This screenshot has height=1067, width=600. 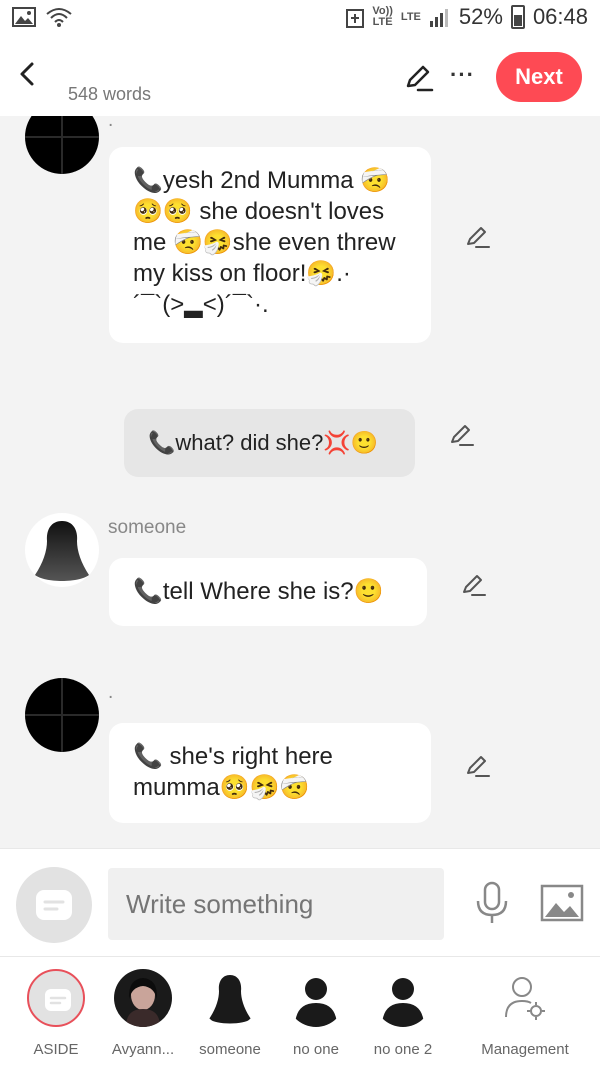 What do you see at coordinates (316, 1049) in the screenshot?
I see `character-label: no one` at bounding box center [316, 1049].